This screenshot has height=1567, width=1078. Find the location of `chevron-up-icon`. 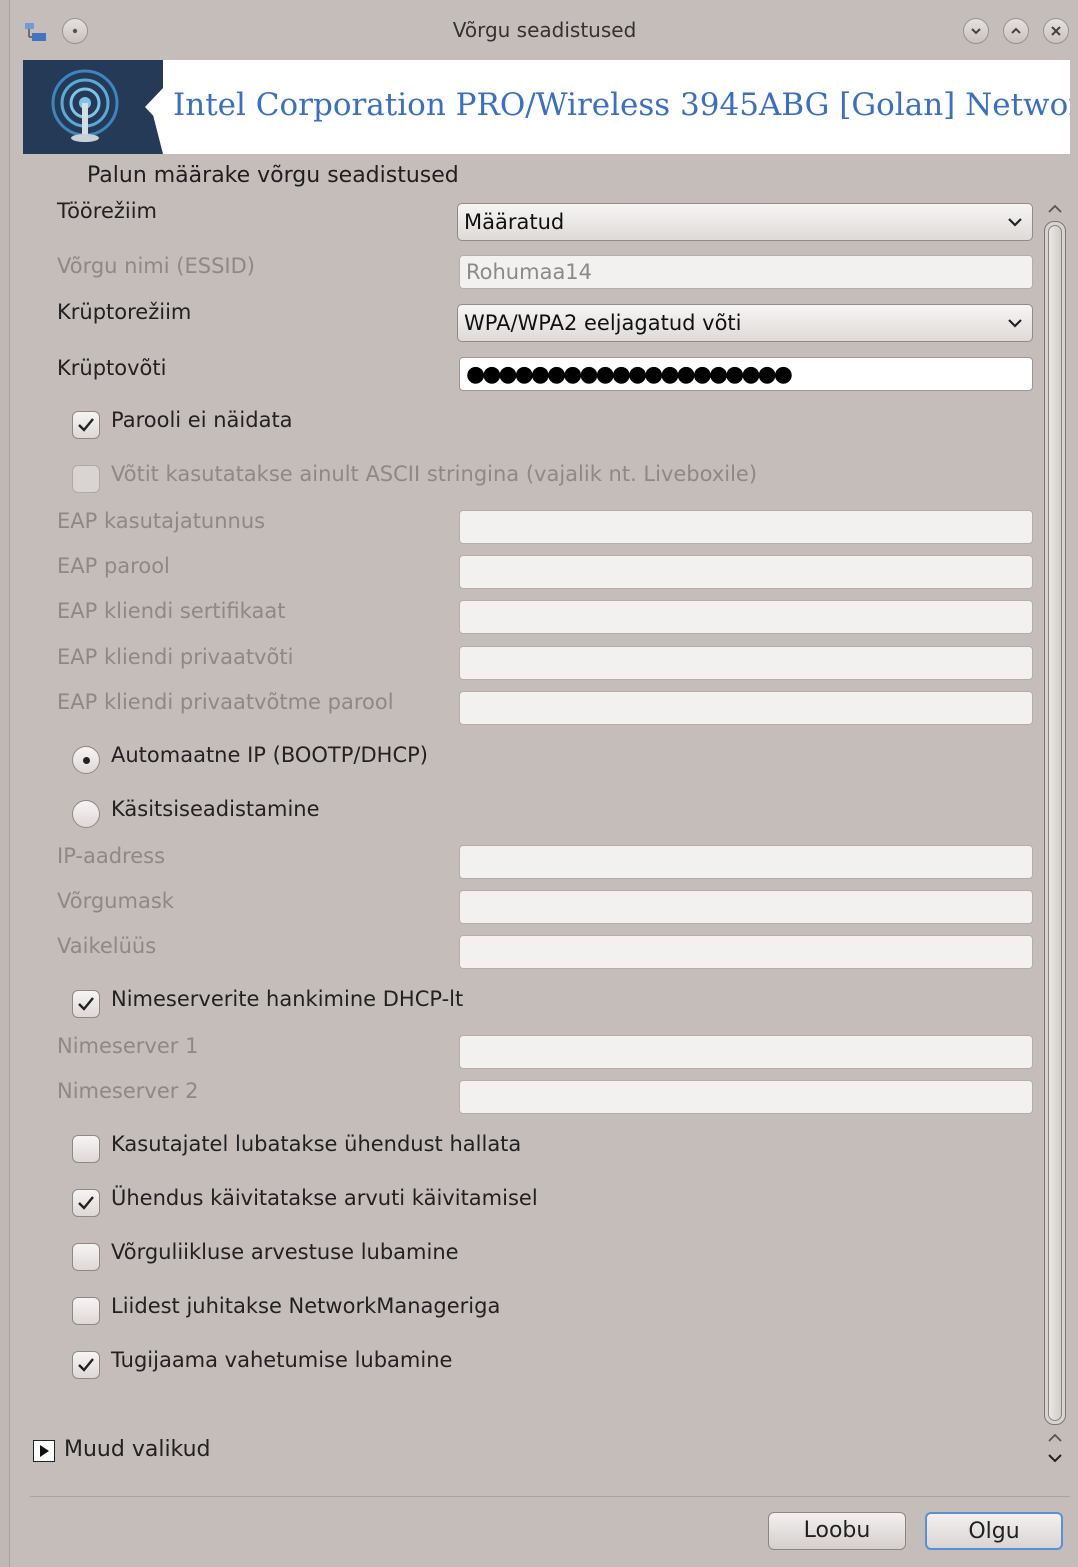

chevron-up-icon is located at coordinates (1016, 30).